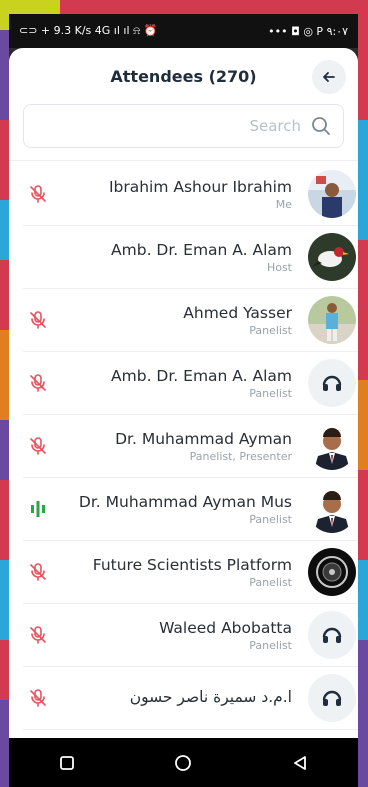 This screenshot has height=787, width=368. I want to click on search-input, so click(168, 126).